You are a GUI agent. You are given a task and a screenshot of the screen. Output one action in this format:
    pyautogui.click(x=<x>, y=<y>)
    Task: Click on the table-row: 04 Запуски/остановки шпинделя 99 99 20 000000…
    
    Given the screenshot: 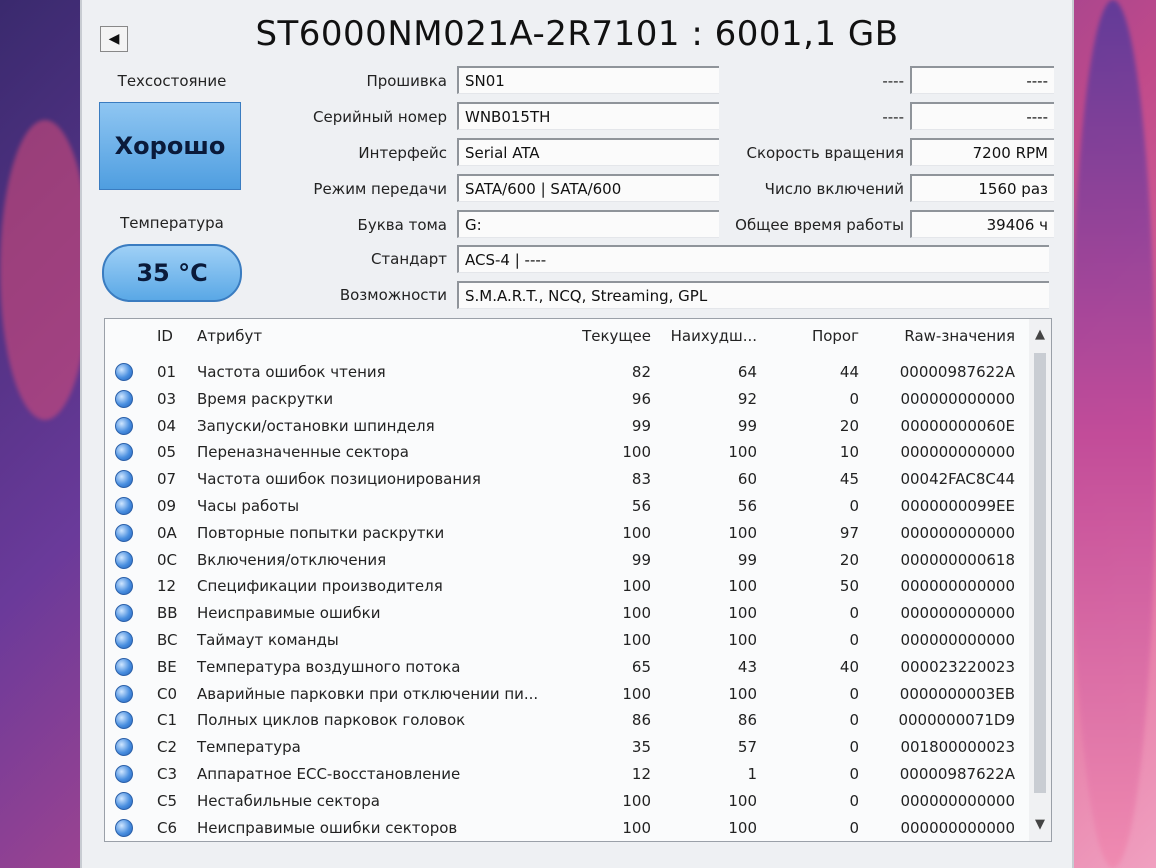 What is the action you would take?
    pyautogui.click(x=570, y=426)
    